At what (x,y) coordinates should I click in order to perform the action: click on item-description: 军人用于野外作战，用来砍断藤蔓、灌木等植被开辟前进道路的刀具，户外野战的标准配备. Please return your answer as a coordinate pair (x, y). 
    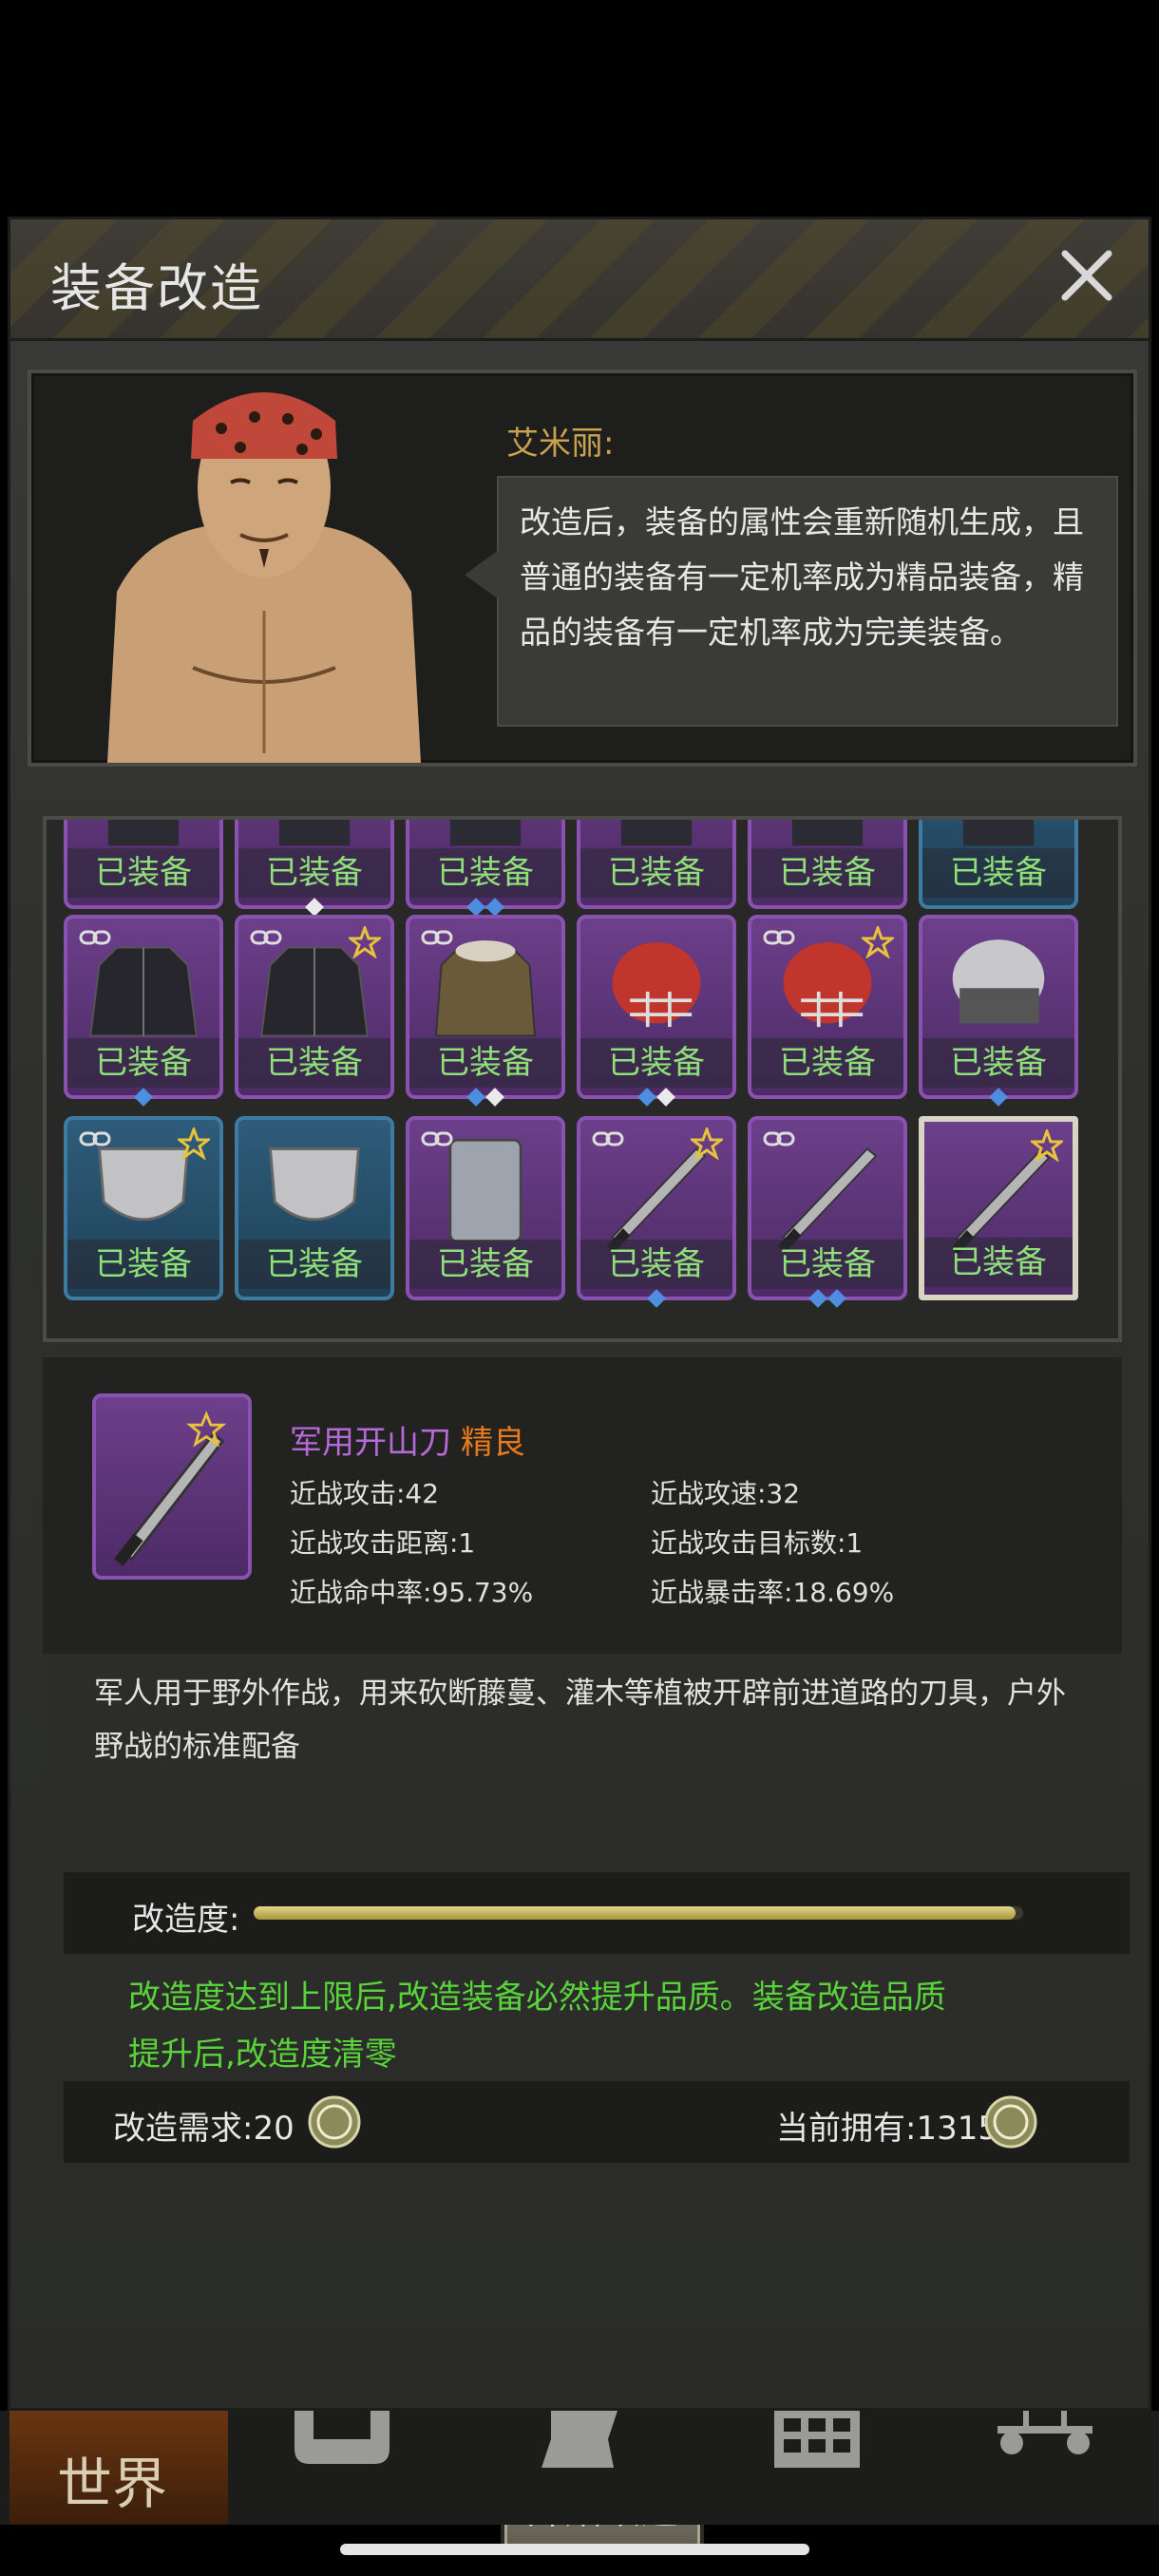
    Looking at the image, I should click on (582, 1726).